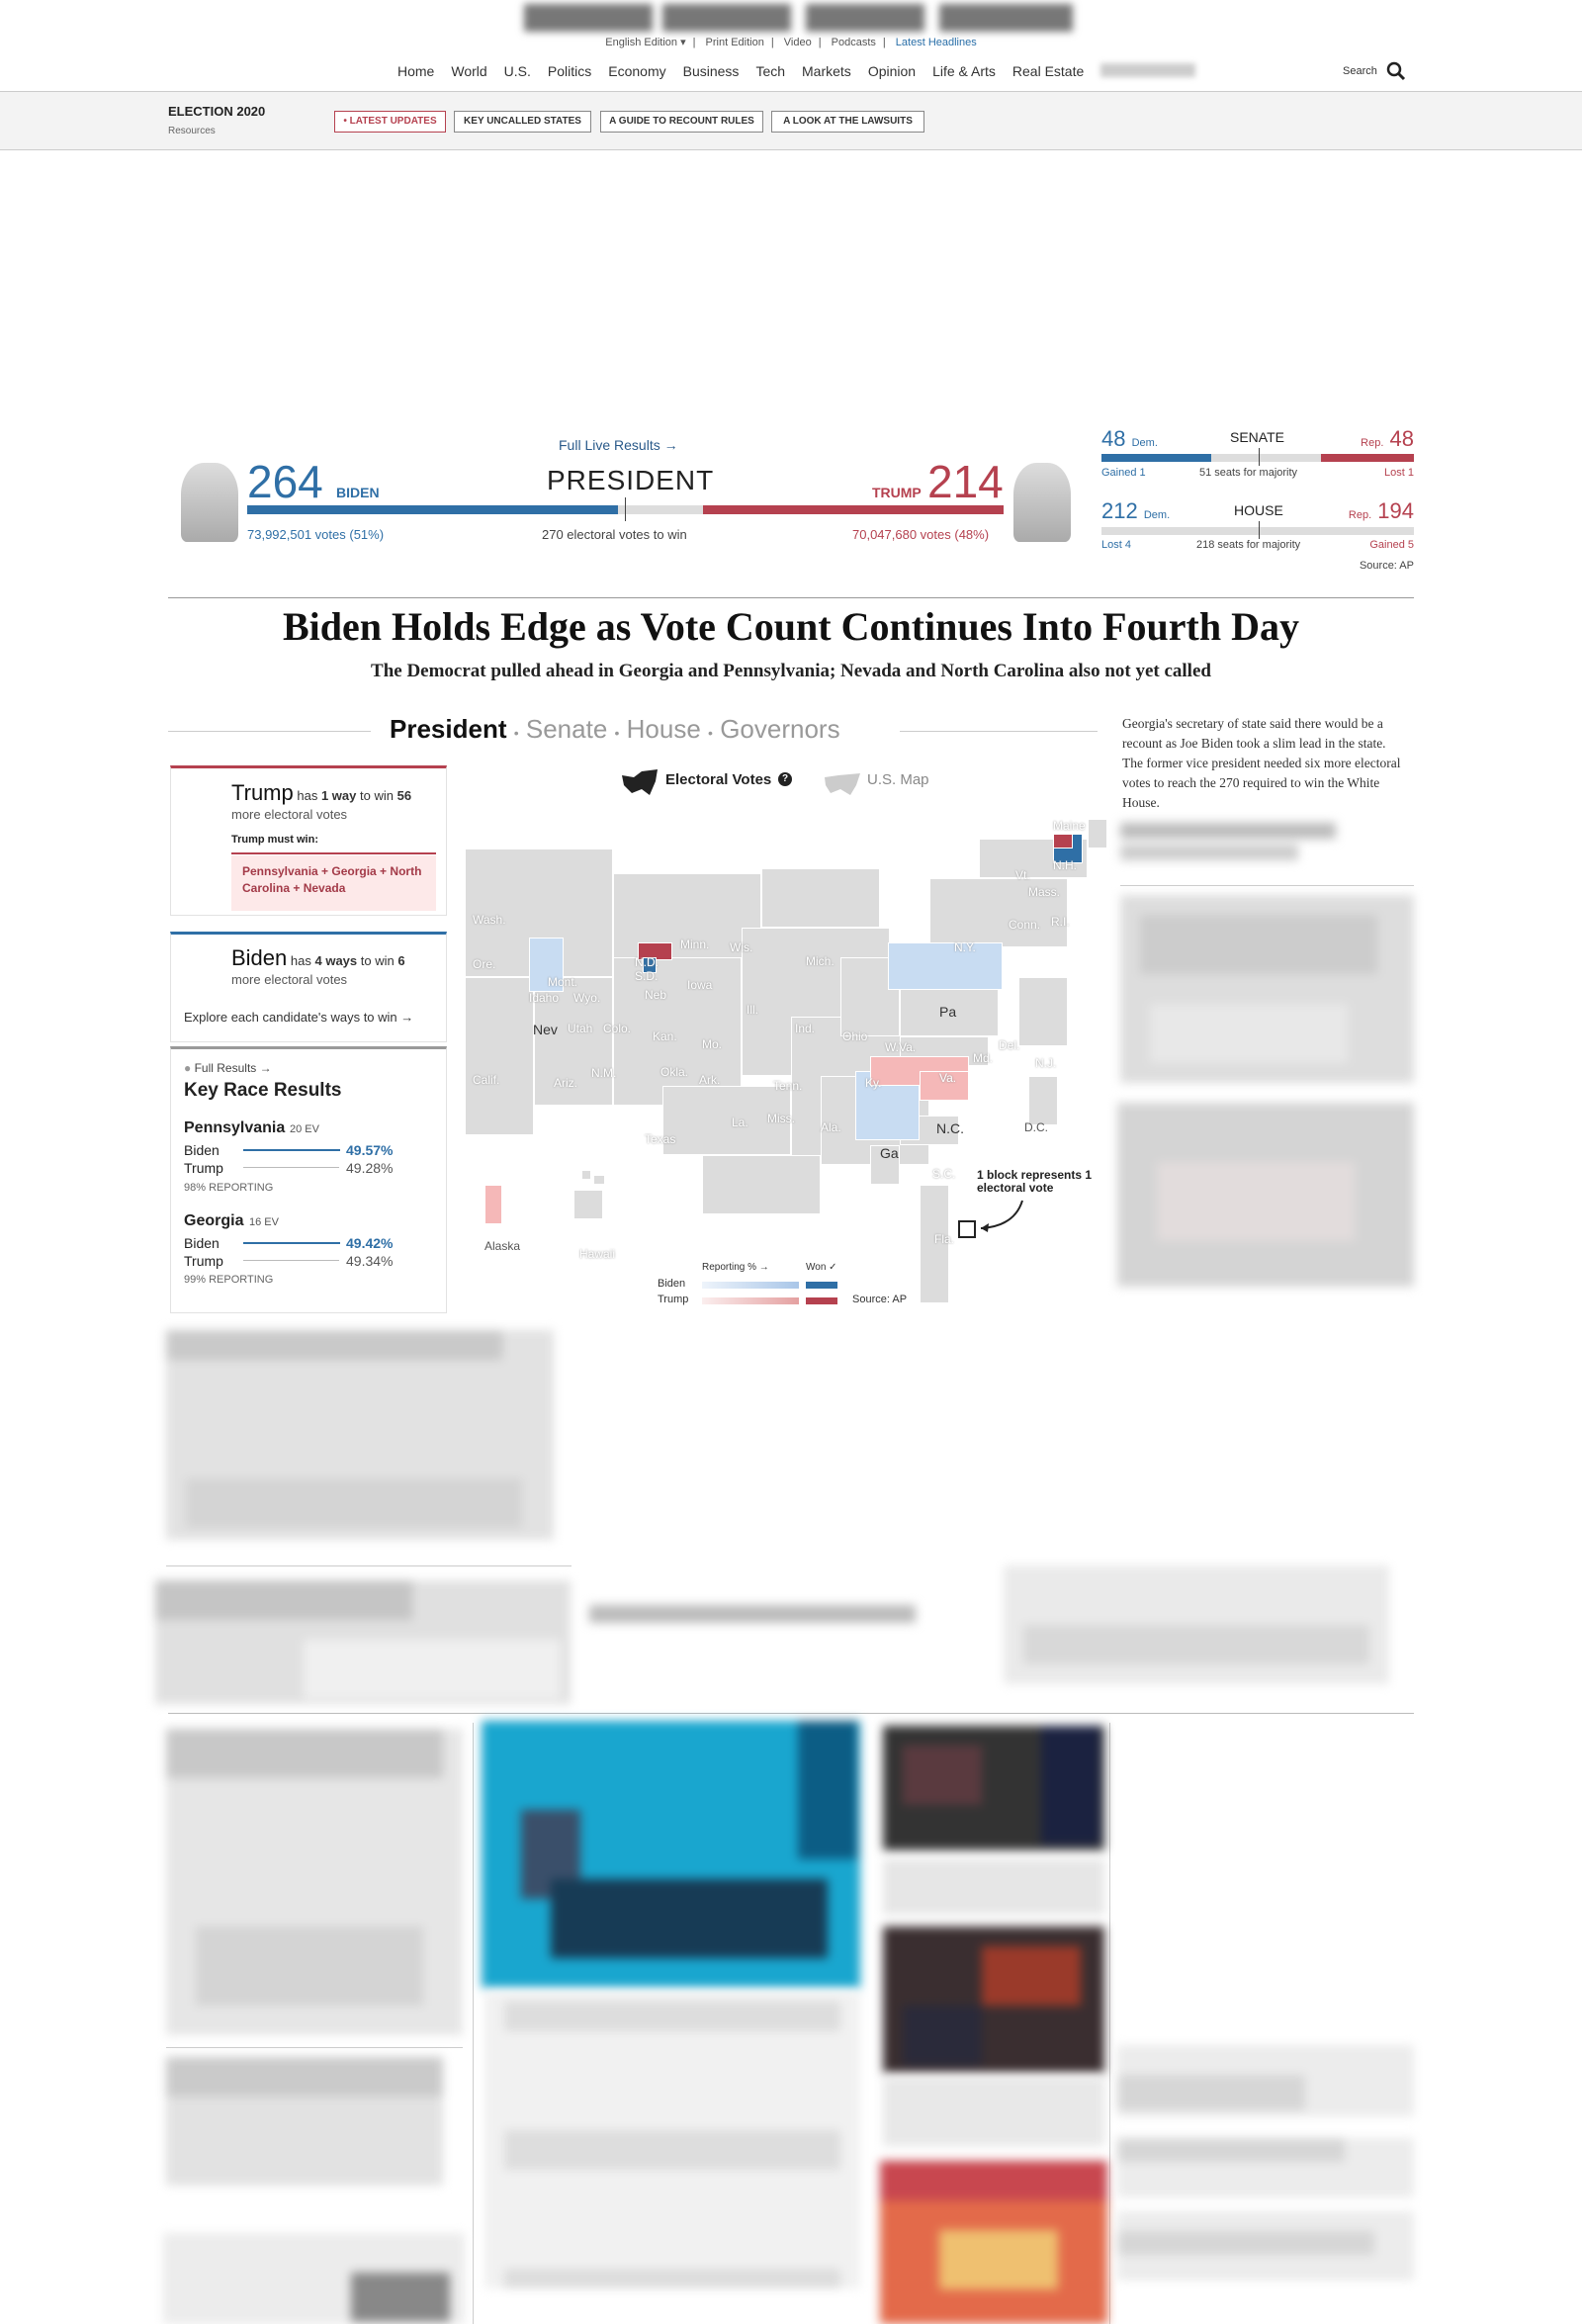 The image size is (1582, 2324). I want to click on nav-business: Business, so click(711, 71).